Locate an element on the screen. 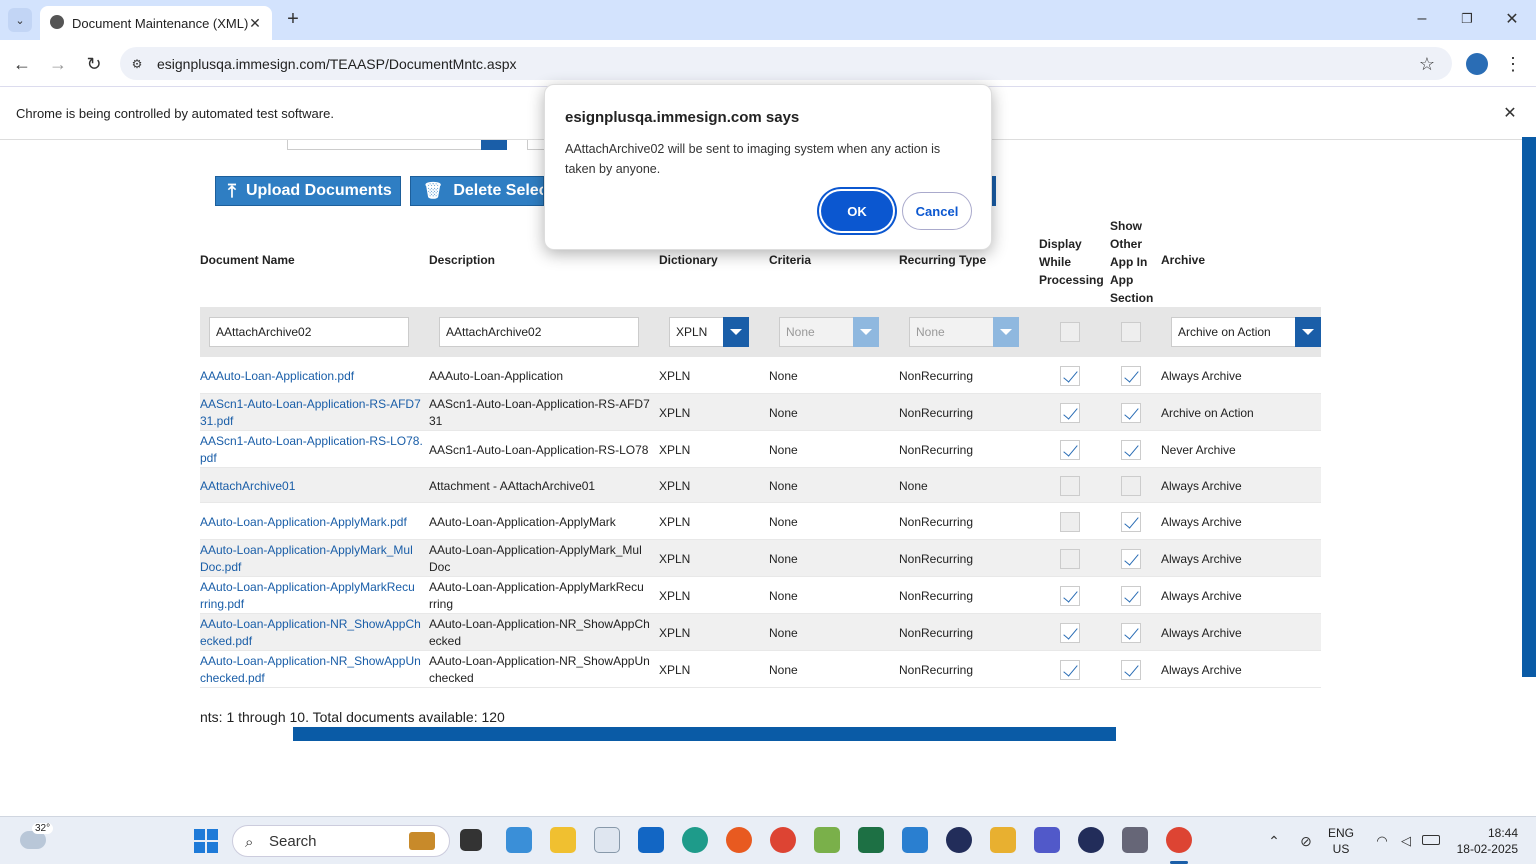  archive-dropdown-button is located at coordinates (1308, 332).